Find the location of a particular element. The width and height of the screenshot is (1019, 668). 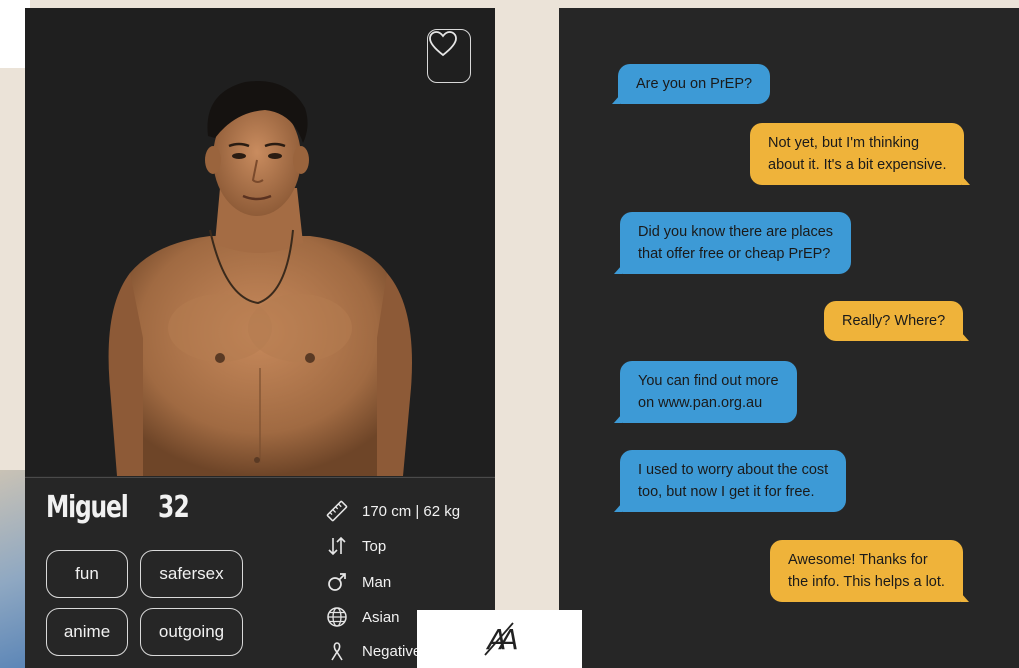

ruler-icon is located at coordinates (337, 511).